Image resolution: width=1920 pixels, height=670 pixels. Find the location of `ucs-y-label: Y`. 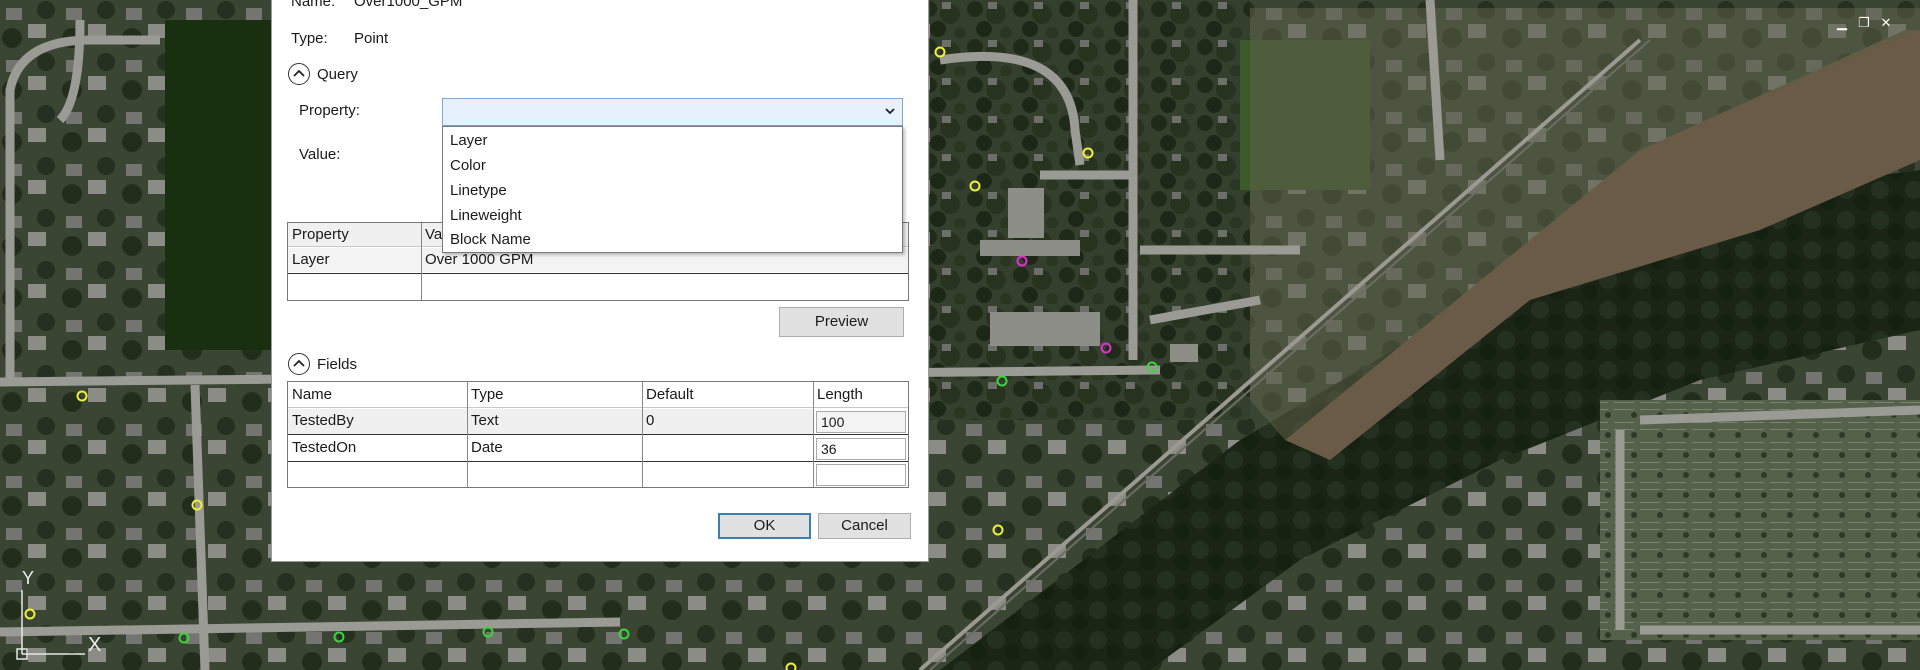

ucs-y-label: Y is located at coordinates (28, 578).